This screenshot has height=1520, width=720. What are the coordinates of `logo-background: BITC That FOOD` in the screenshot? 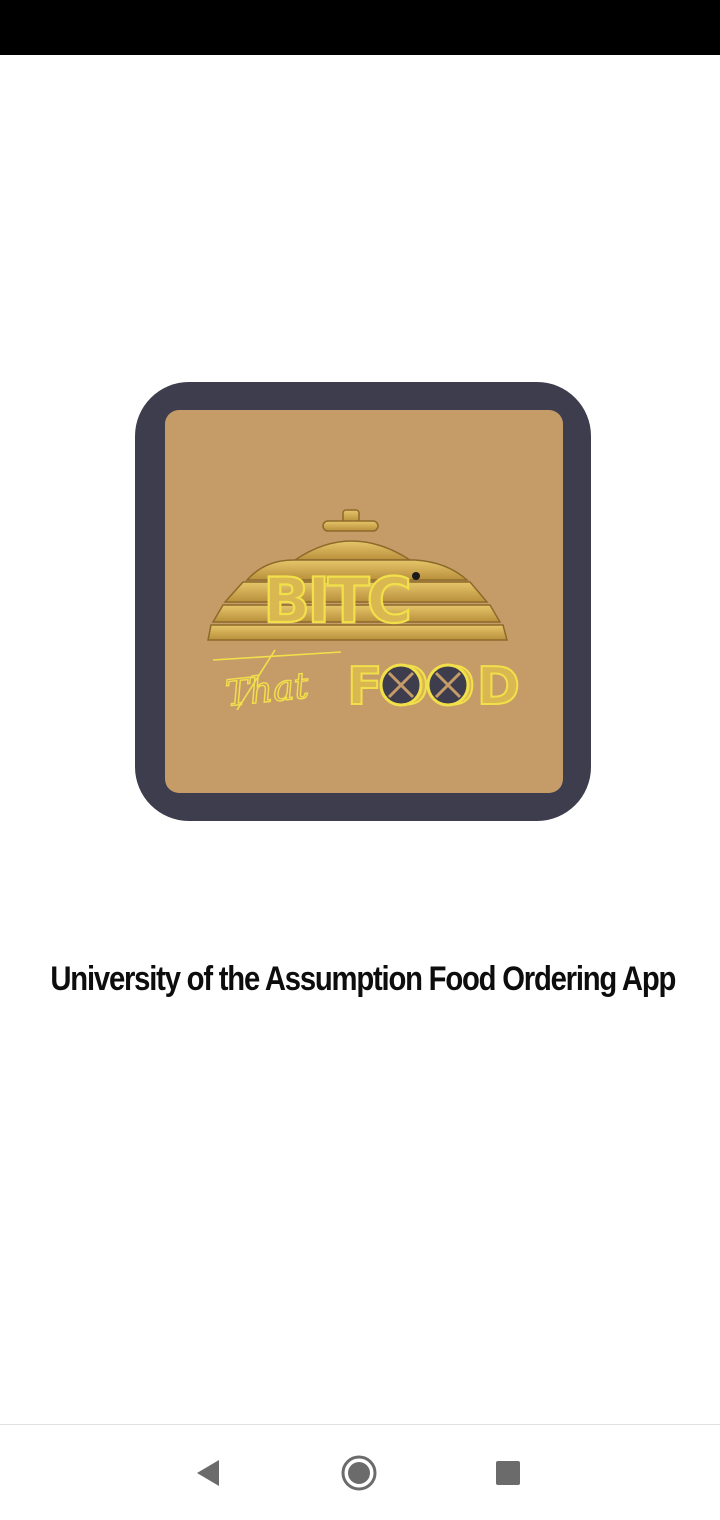 It's located at (364, 601).